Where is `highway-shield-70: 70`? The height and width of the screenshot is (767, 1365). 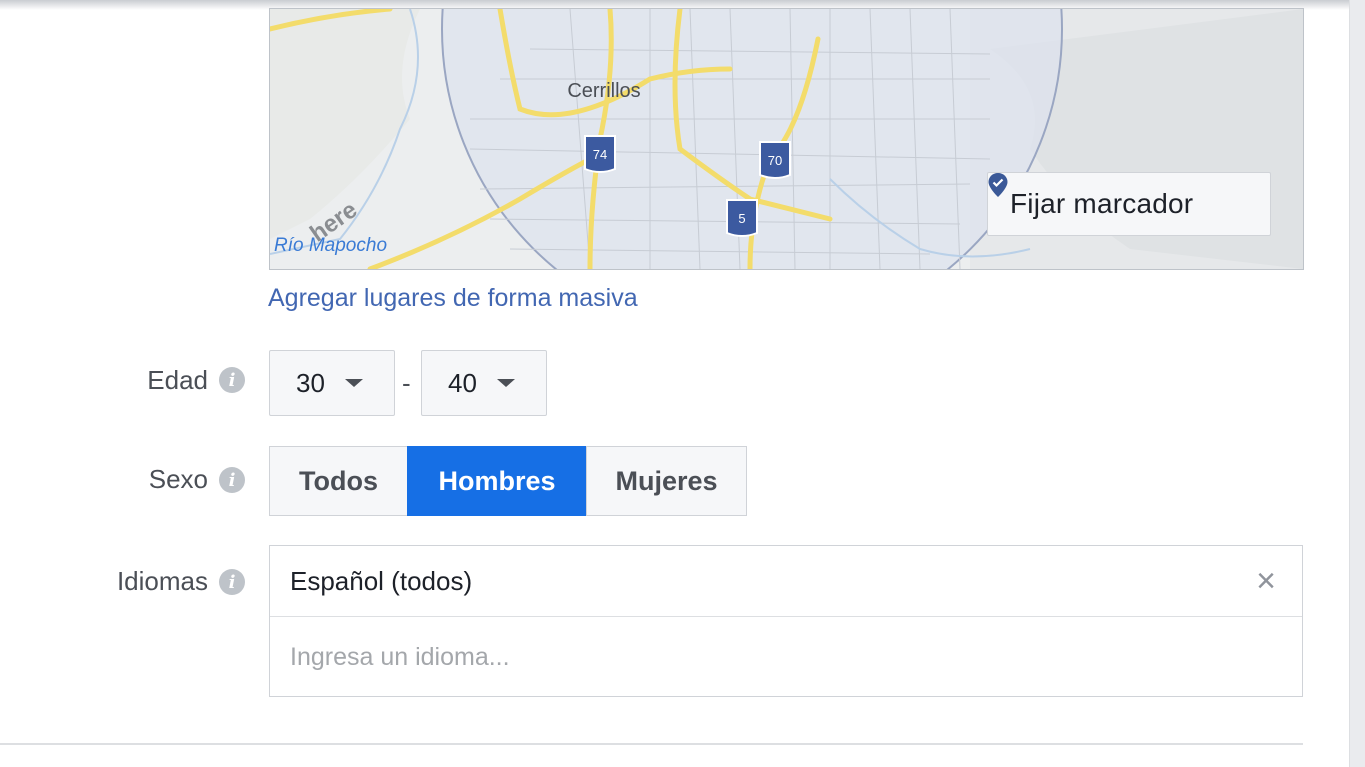 highway-shield-70: 70 is located at coordinates (775, 160).